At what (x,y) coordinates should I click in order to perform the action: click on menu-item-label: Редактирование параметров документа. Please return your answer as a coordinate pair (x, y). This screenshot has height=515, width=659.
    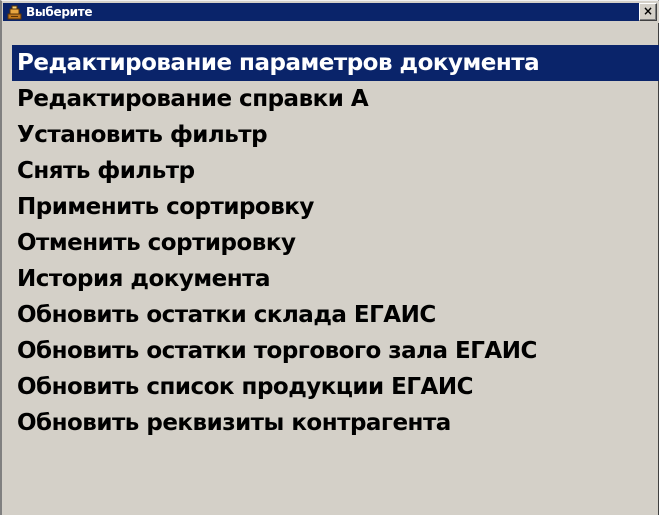
    Looking at the image, I should click on (278, 63).